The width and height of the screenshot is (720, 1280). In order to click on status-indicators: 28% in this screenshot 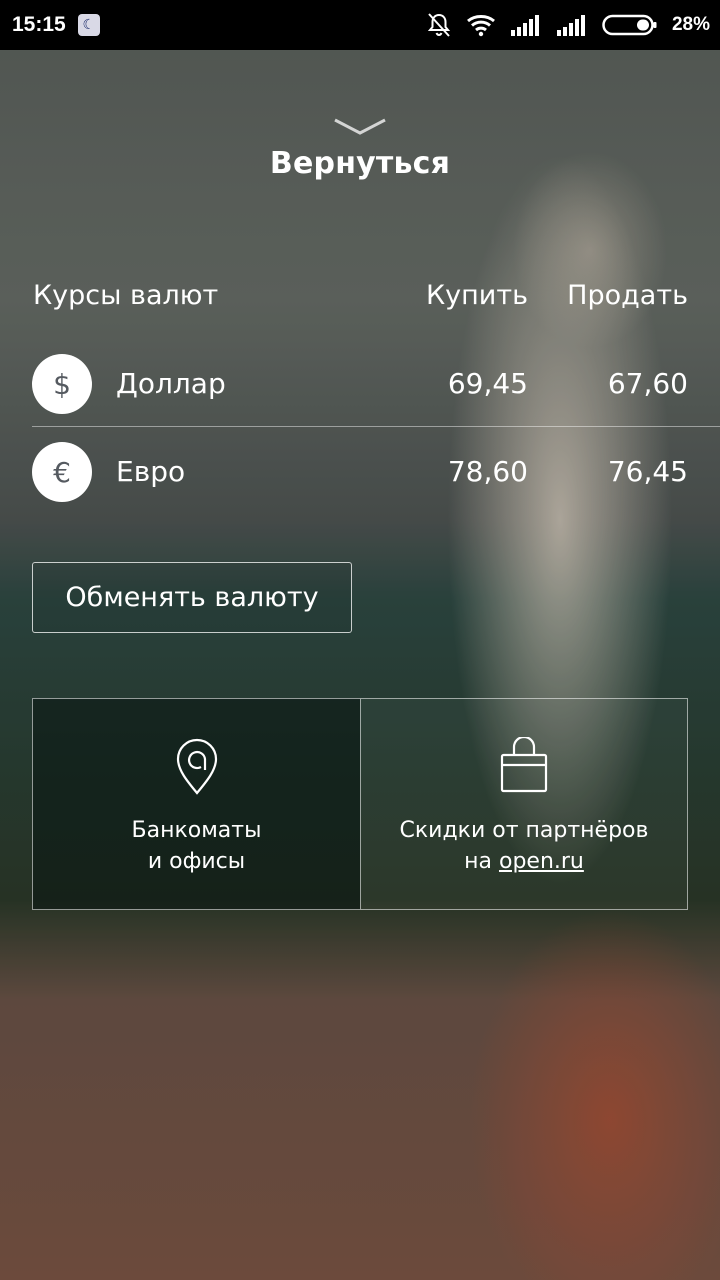, I will do `click(568, 25)`.